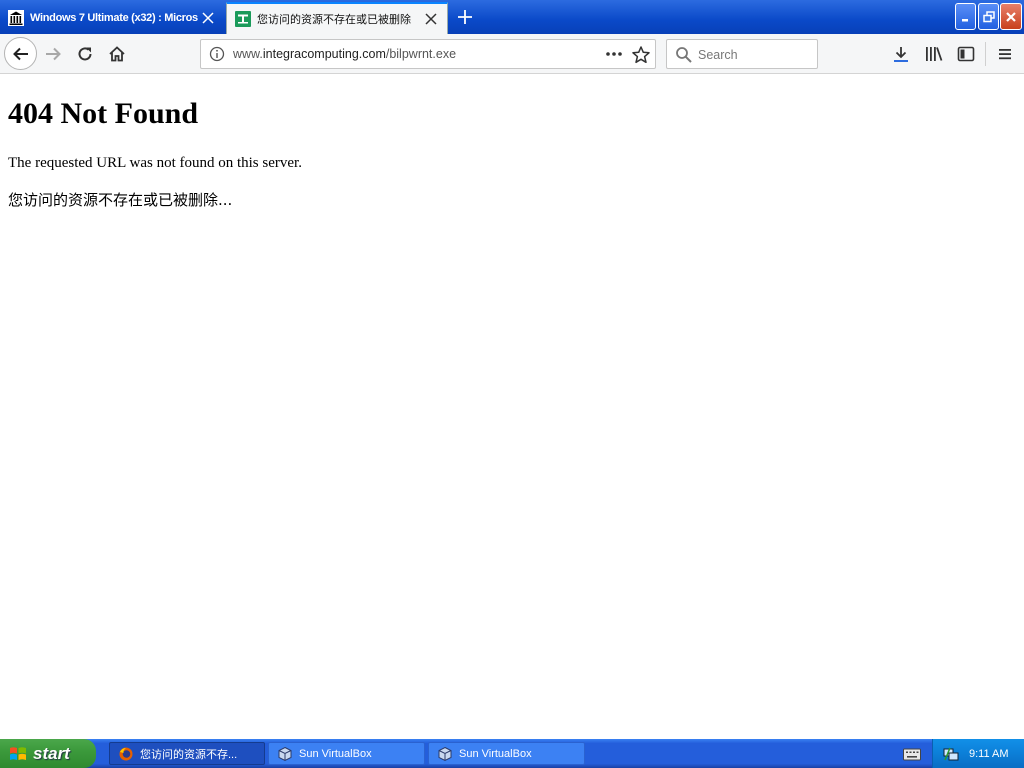 The height and width of the screenshot is (768, 1024). What do you see at coordinates (989, 753) in the screenshot?
I see `clock: 9:11 AM` at bounding box center [989, 753].